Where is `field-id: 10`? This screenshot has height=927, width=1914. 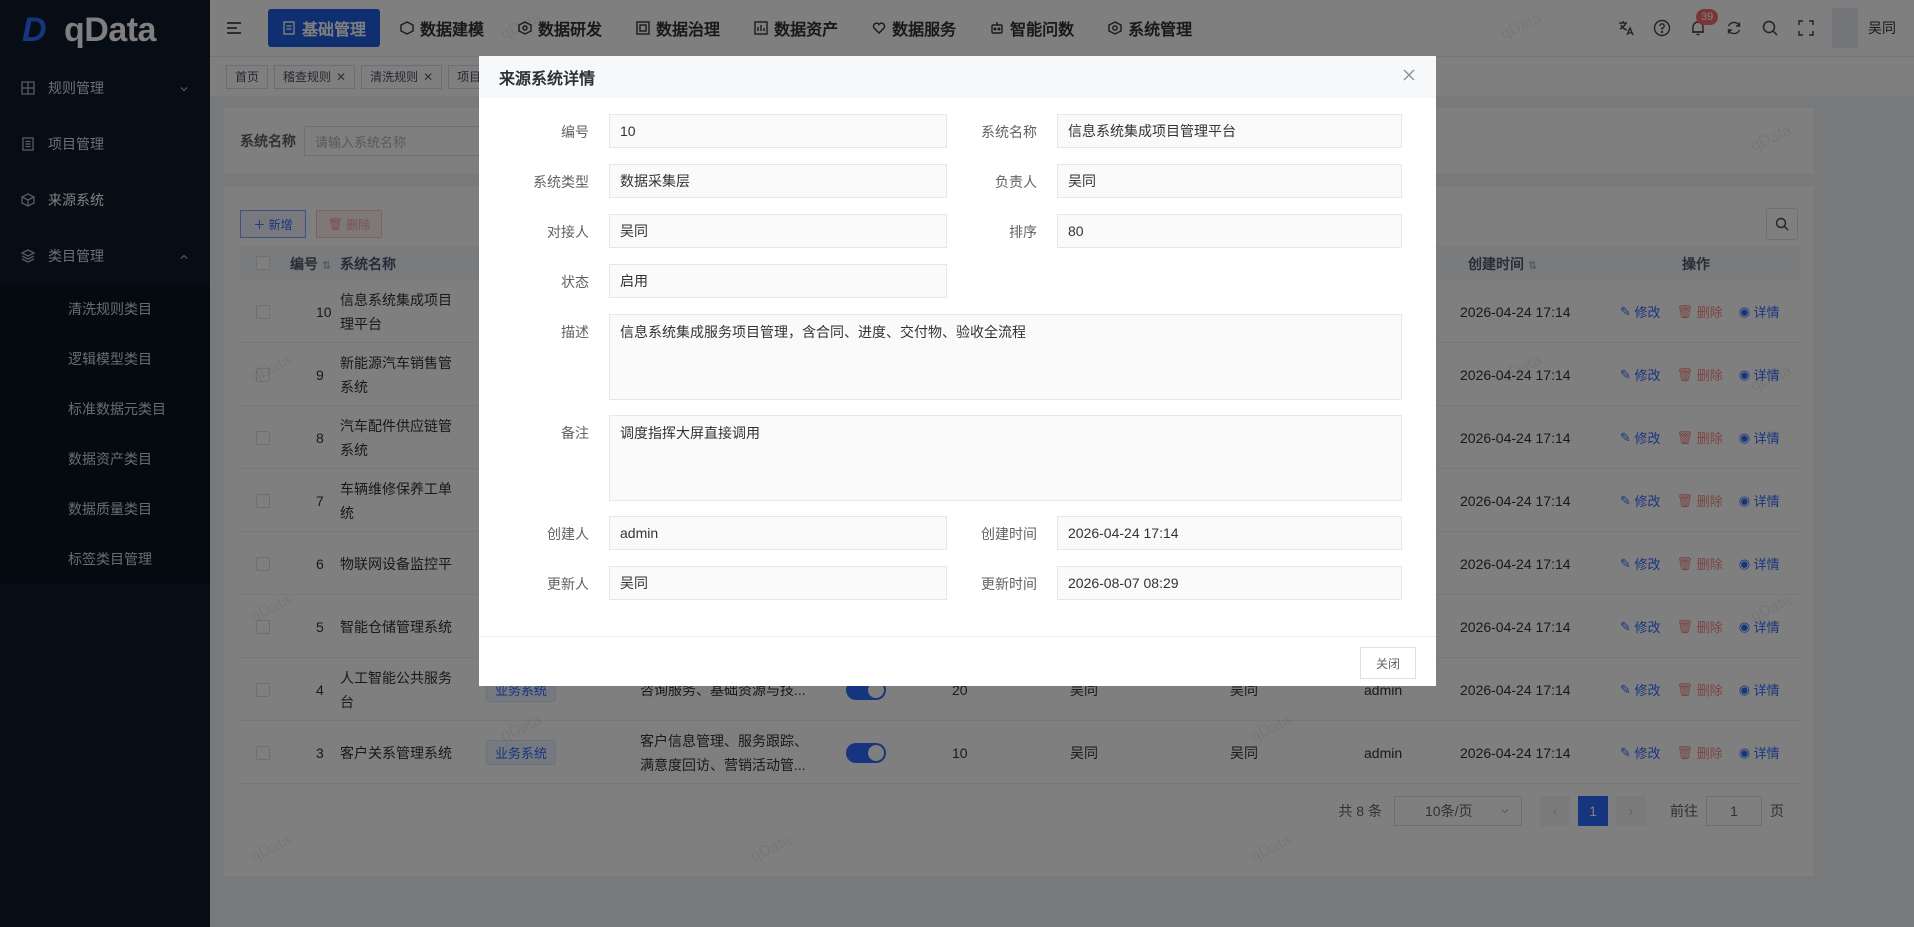
field-id: 10 is located at coordinates (778, 131).